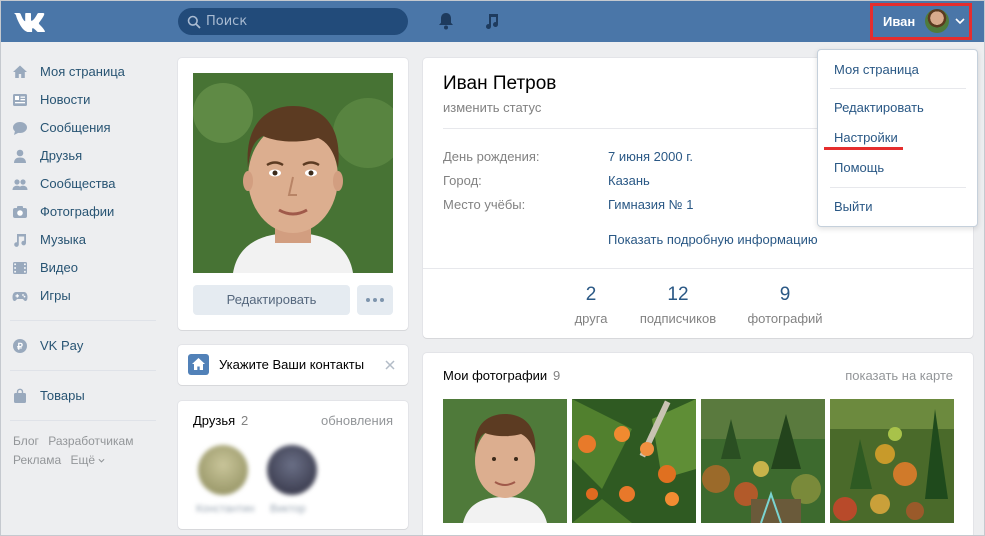  Describe the element at coordinates (20, 128) in the screenshot. I see `messages-icon` at that location.